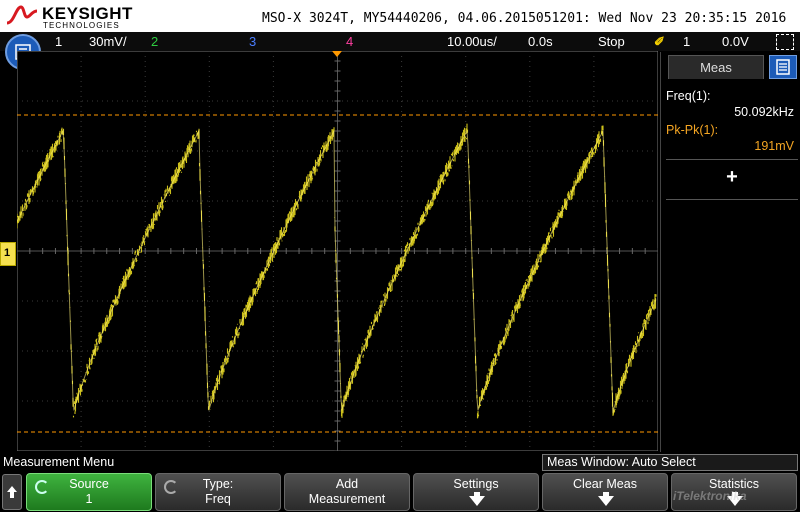 This screenshot has width=800, height=512. I want to click on ch4-label: 4, so click(349, 41).